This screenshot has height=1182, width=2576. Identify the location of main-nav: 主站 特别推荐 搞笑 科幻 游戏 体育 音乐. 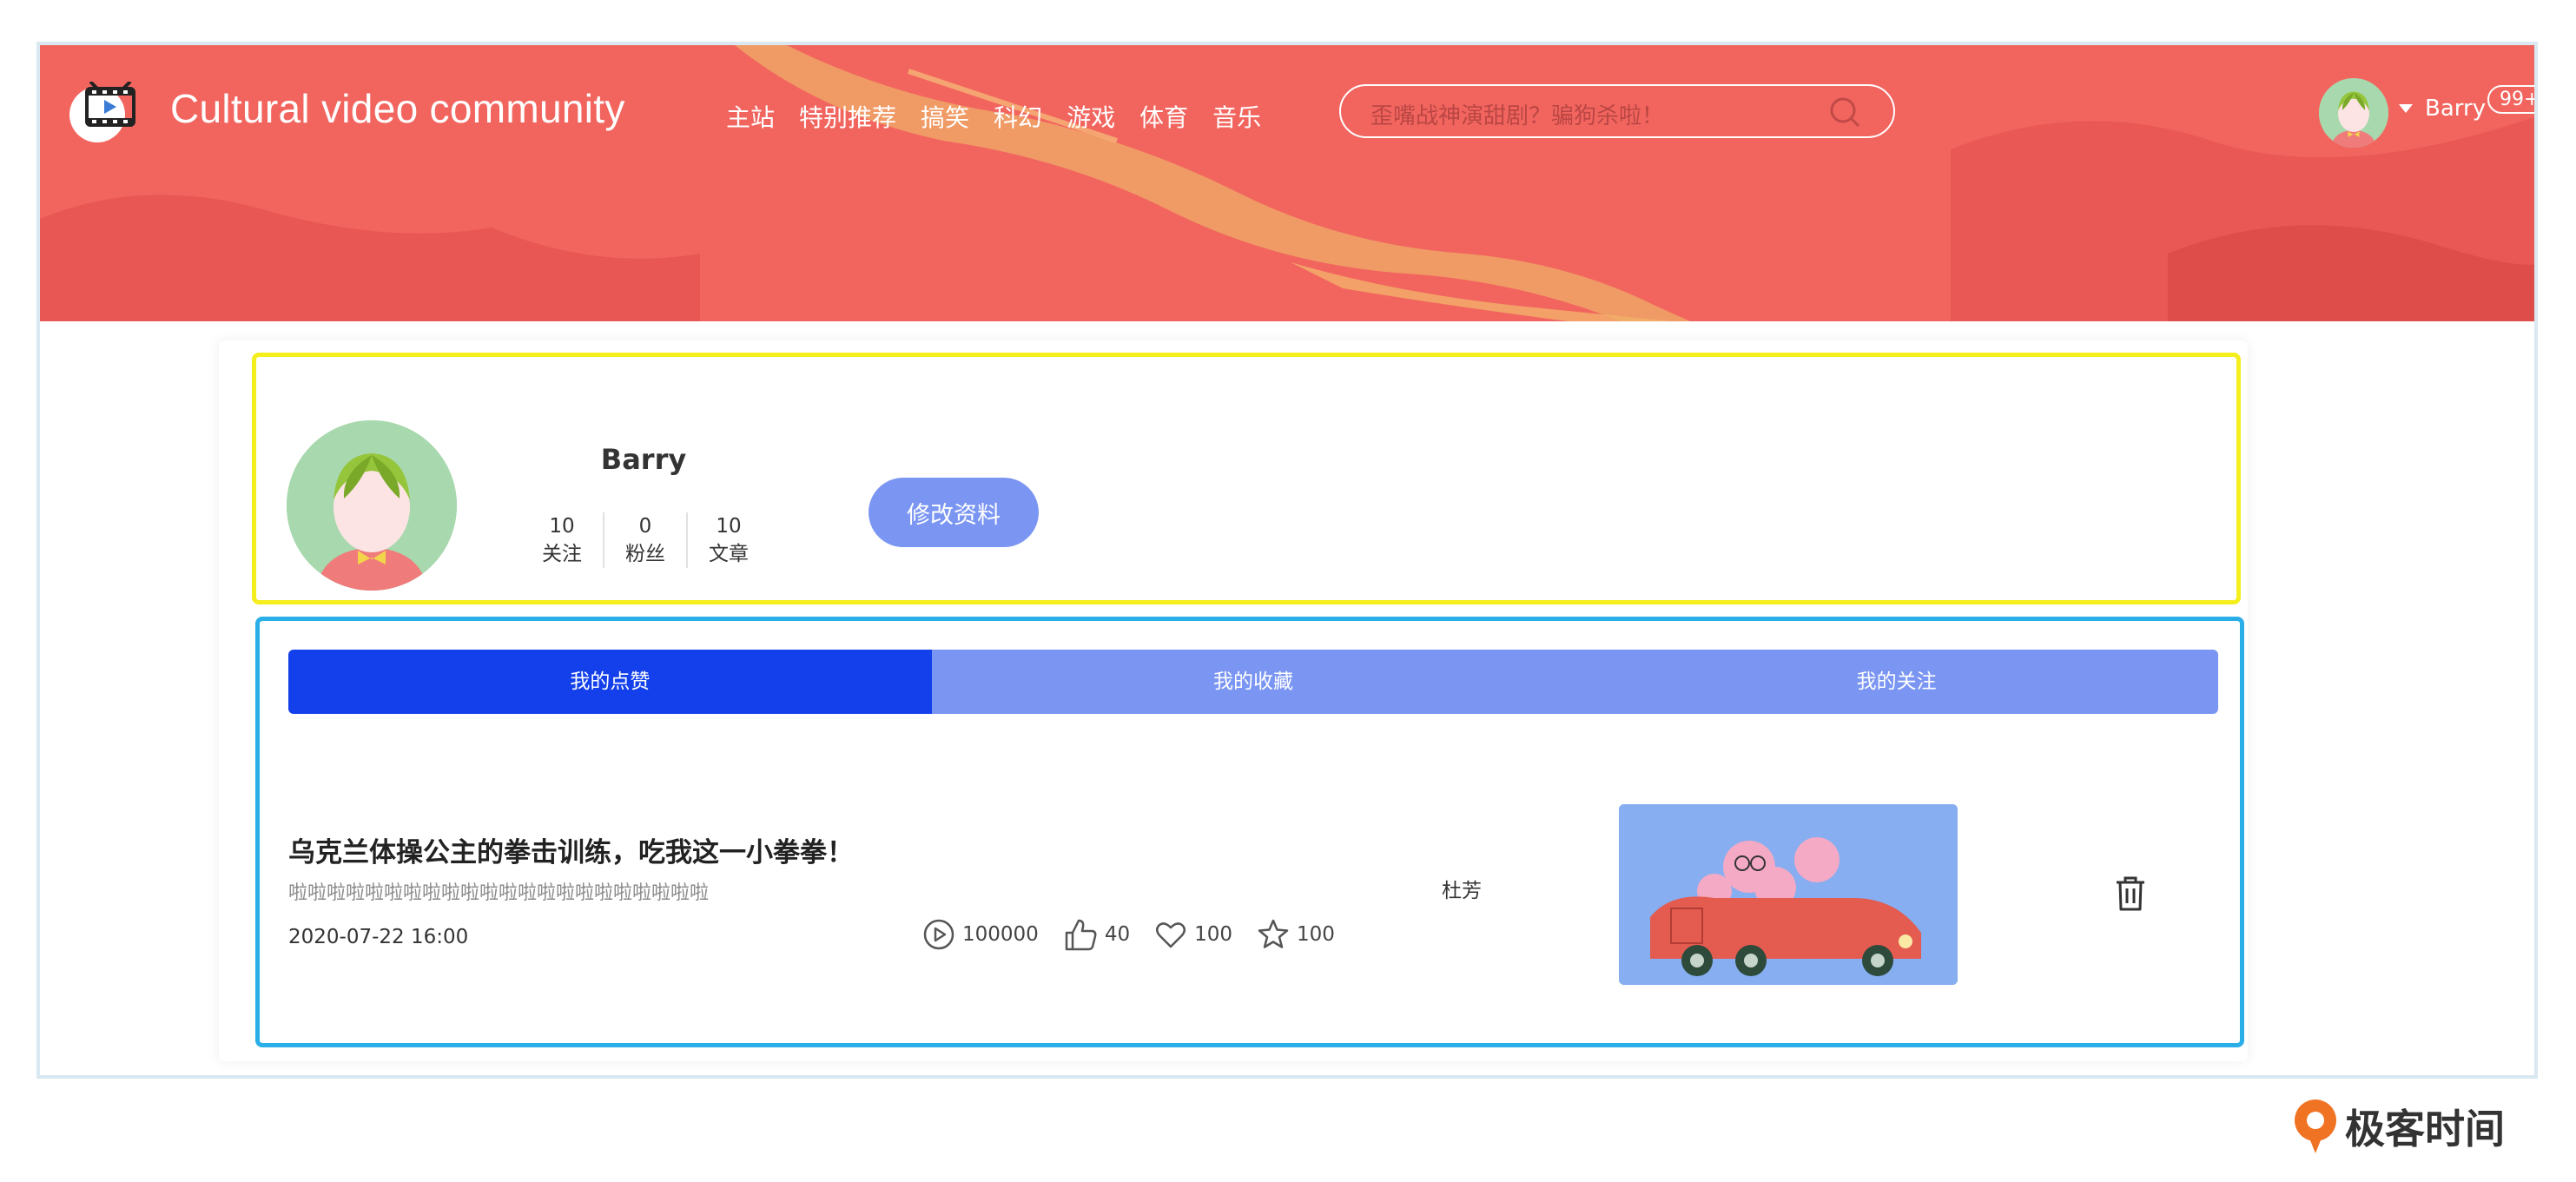
(1006, 116).